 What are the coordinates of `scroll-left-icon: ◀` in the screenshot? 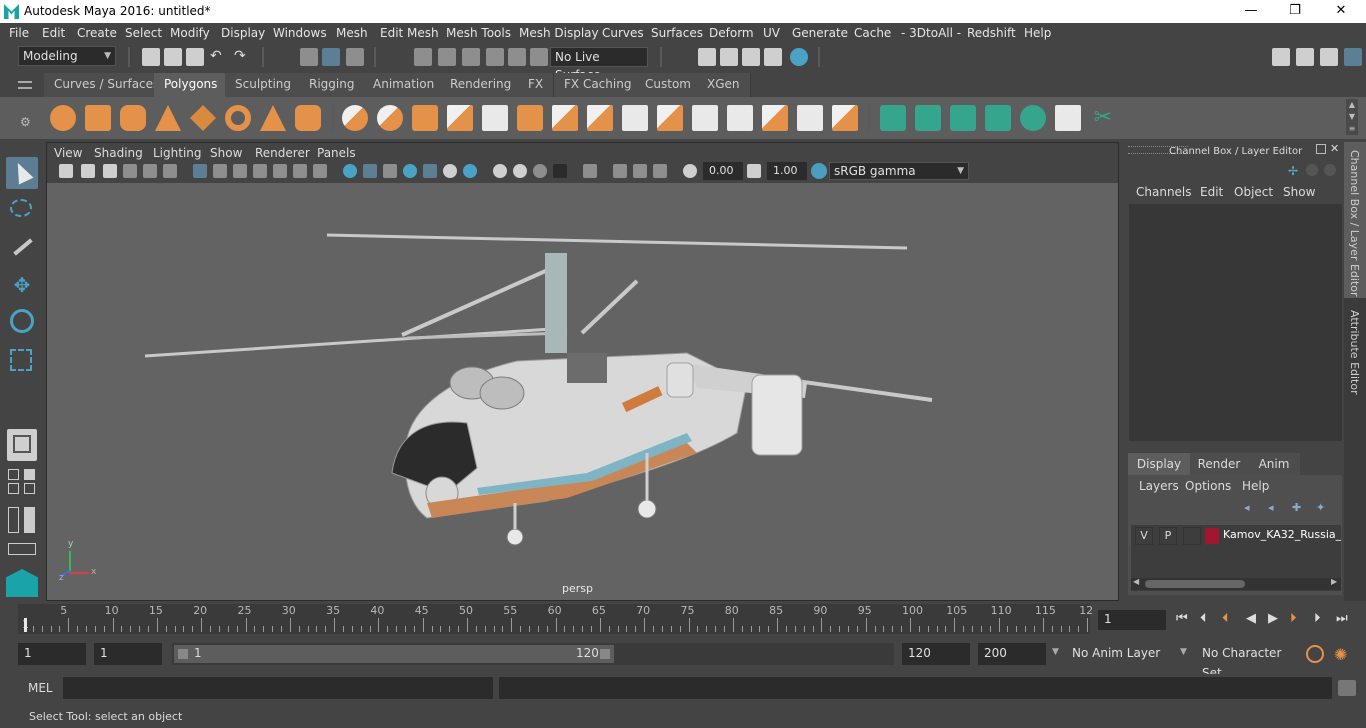 It's located at (1136, 581).